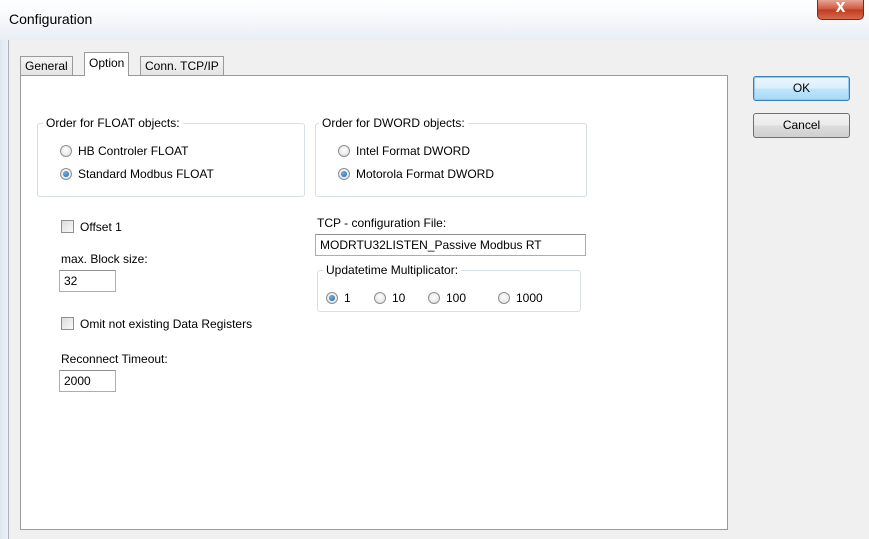 Image resolution: width=869 pixels, height=539 pixels. Describe the element at coordinates (87, 281) in the screenshot. I see `block-size-input: 32` at that location.